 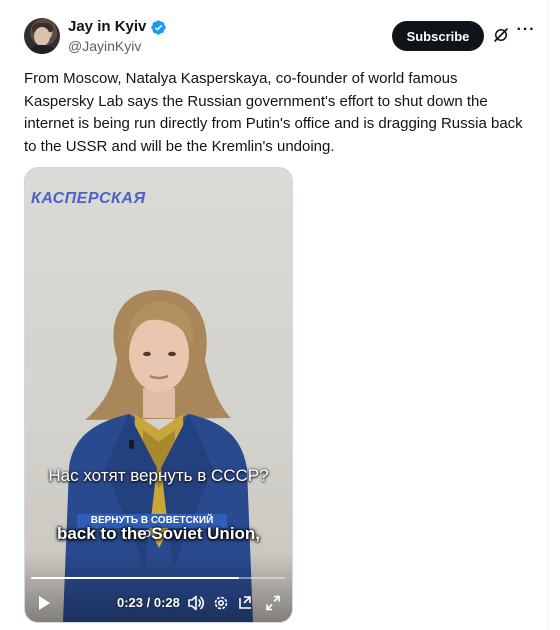 I want to click on author-name-row: Jay in Kyiv, so click(x=117, y=27).